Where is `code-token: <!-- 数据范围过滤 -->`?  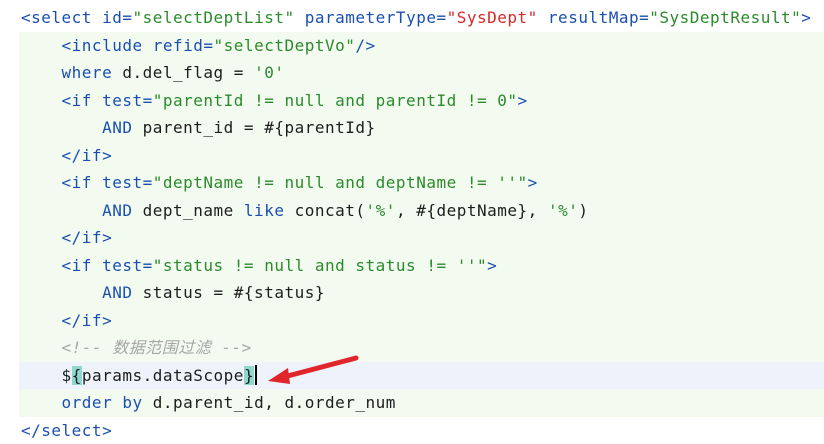
code-token: <!-- 数据范围过滤 --> is located at coordinates (136, 347).